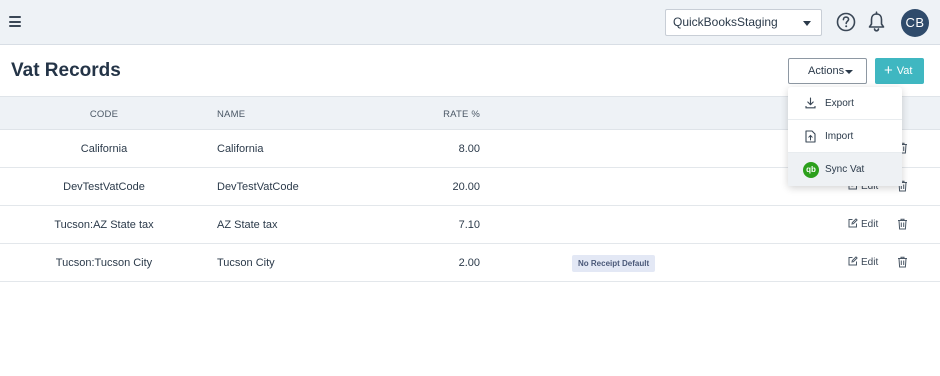  Describe the element at coordinates (466, 187) in the screenshot. I see `cell-rate: 20.00` at that location.